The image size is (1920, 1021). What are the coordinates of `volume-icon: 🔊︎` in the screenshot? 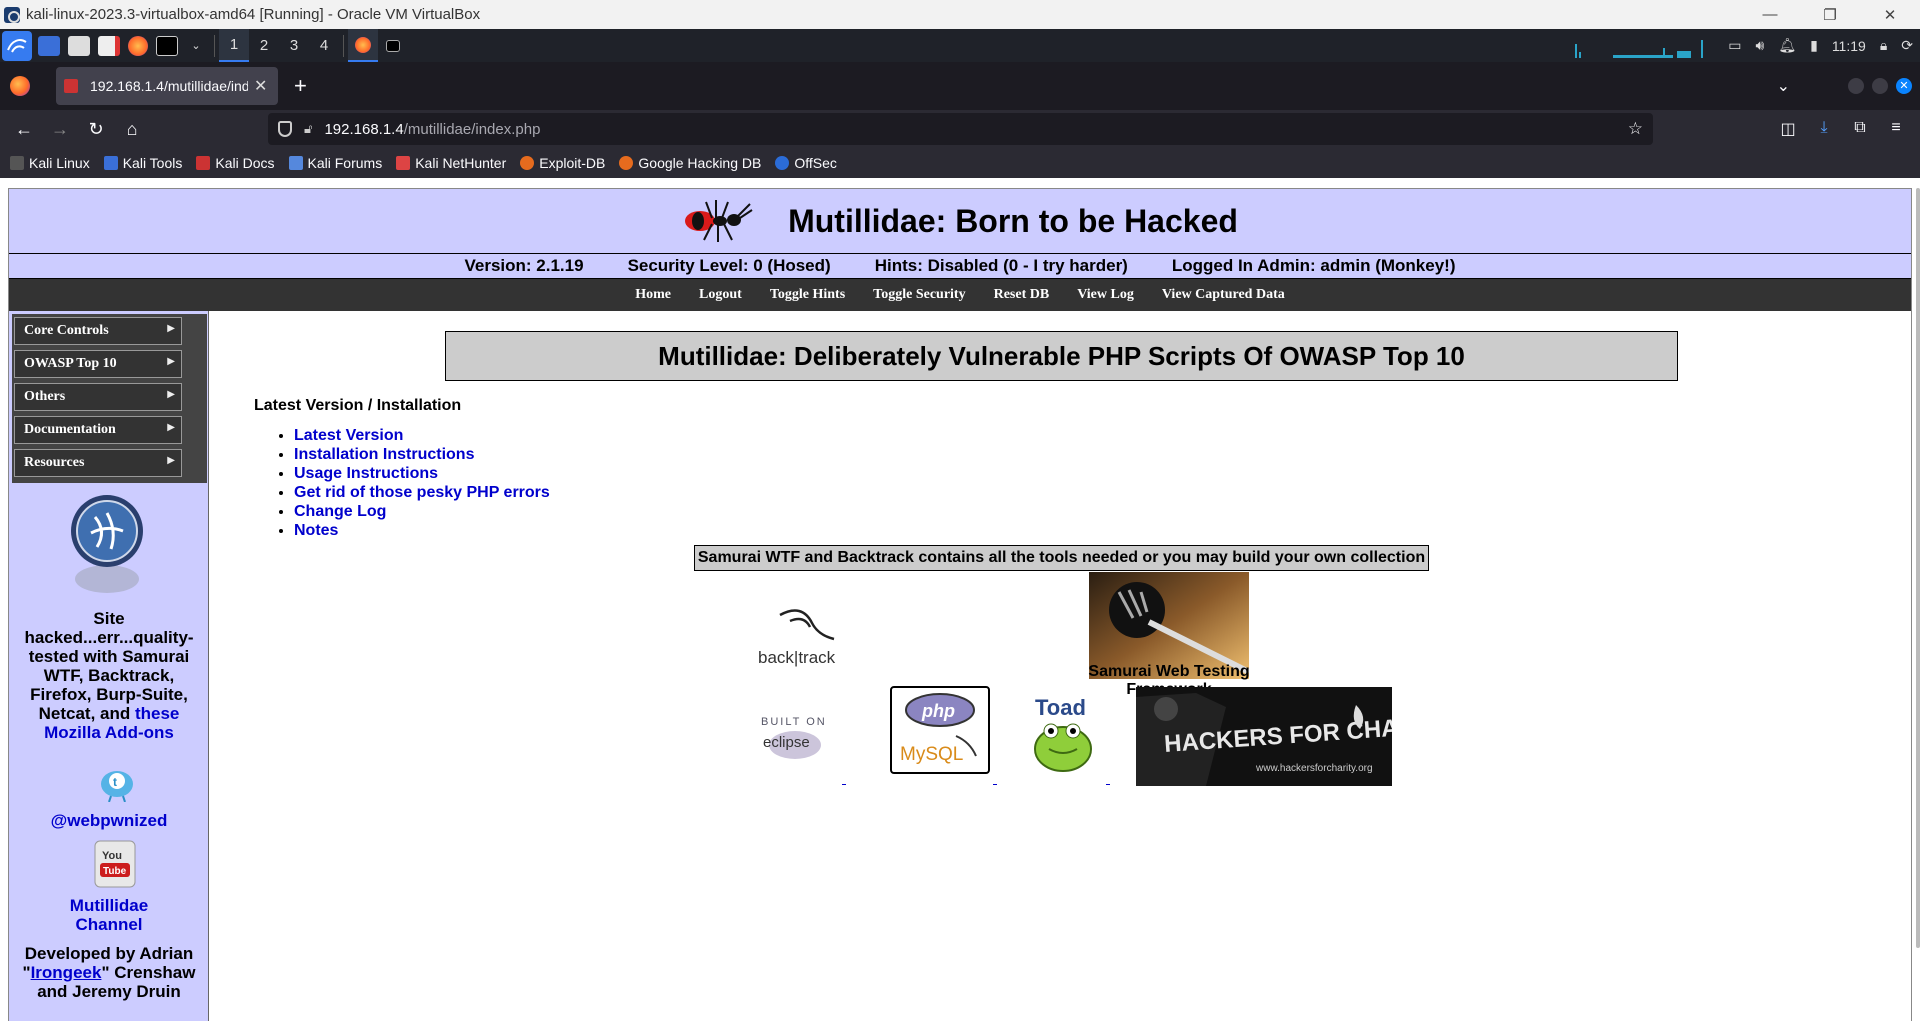 It's located at (1759, 45).